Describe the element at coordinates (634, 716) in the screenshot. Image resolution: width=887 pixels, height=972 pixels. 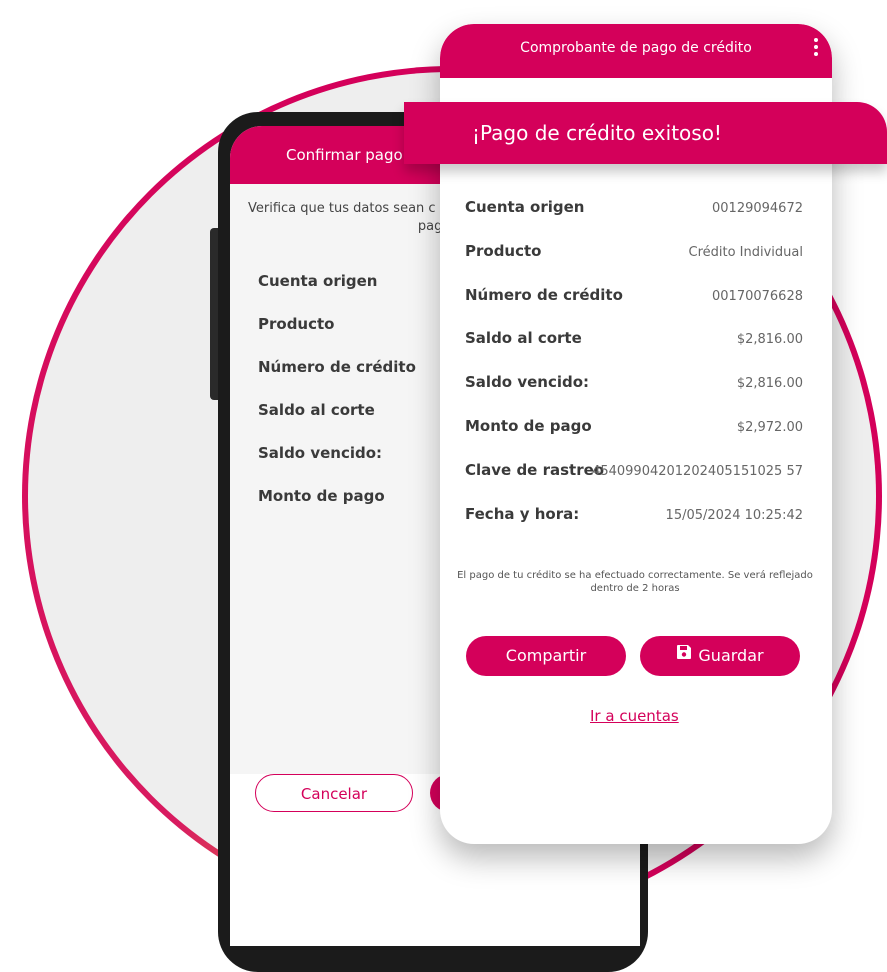
I see `go-to-accounts-link: Ir a cuentas` at that location.